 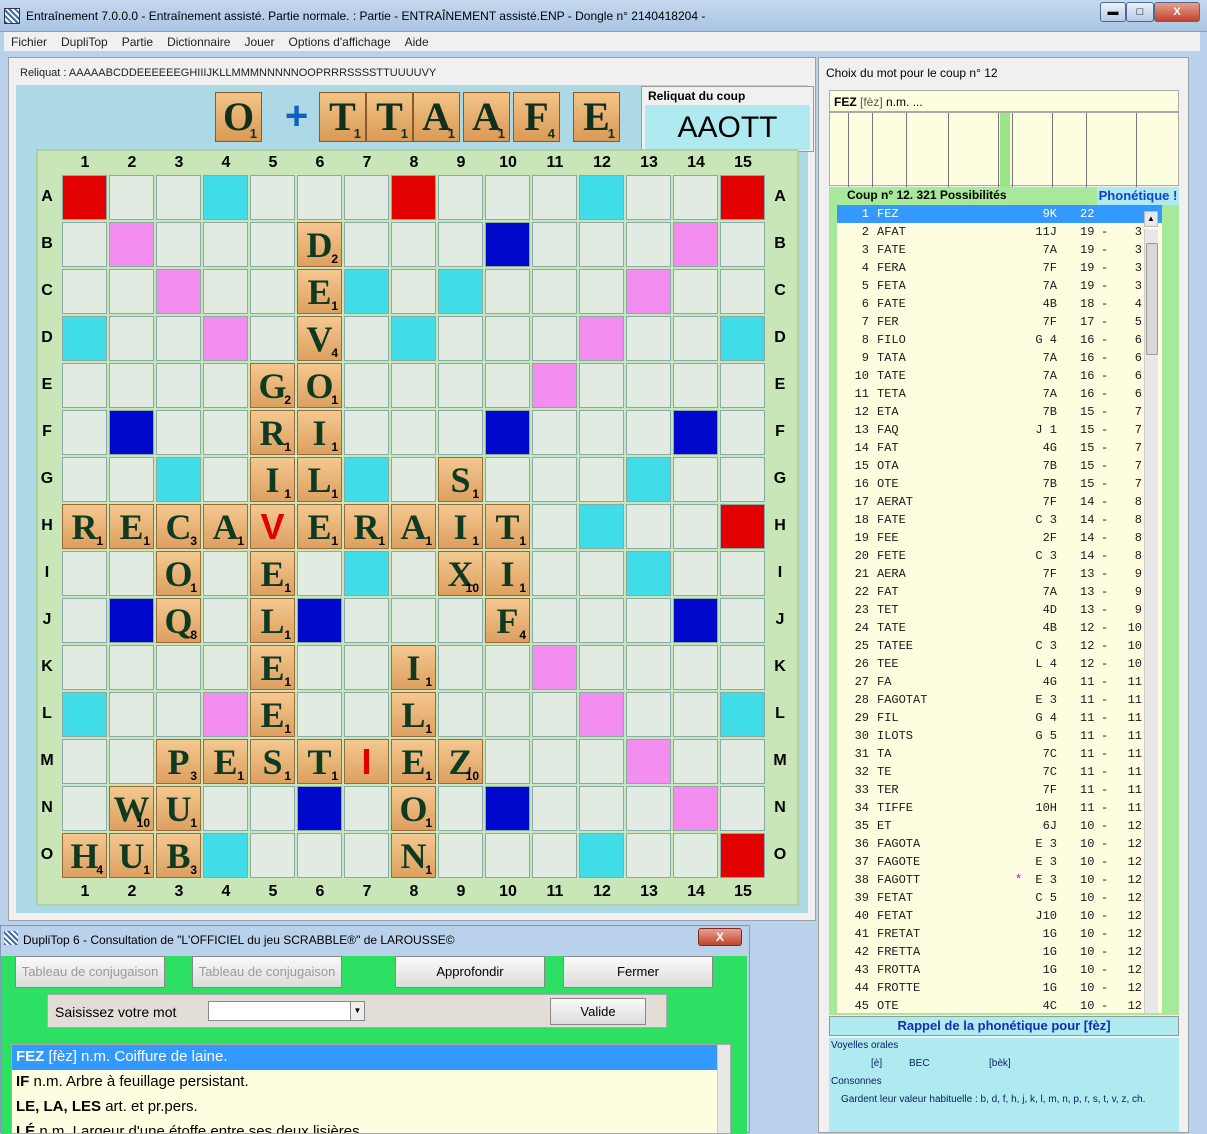 I want to click on move-row: 18 FATE C 3 14- 8, so click(x=999, y=520).